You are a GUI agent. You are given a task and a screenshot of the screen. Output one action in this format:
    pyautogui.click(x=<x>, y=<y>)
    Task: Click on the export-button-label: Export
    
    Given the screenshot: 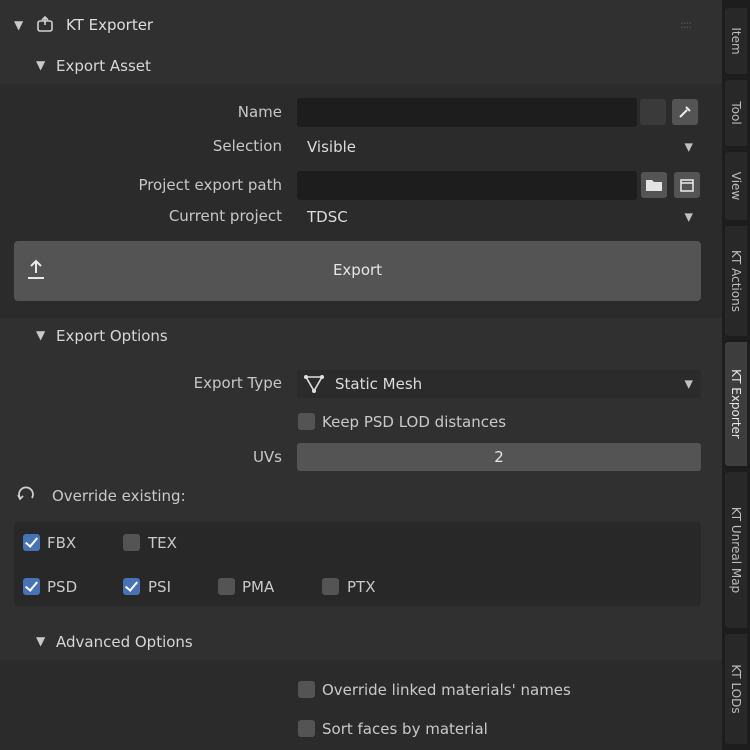 What is the action you would take?
    pyautogui.click(x=357, y=270)
    